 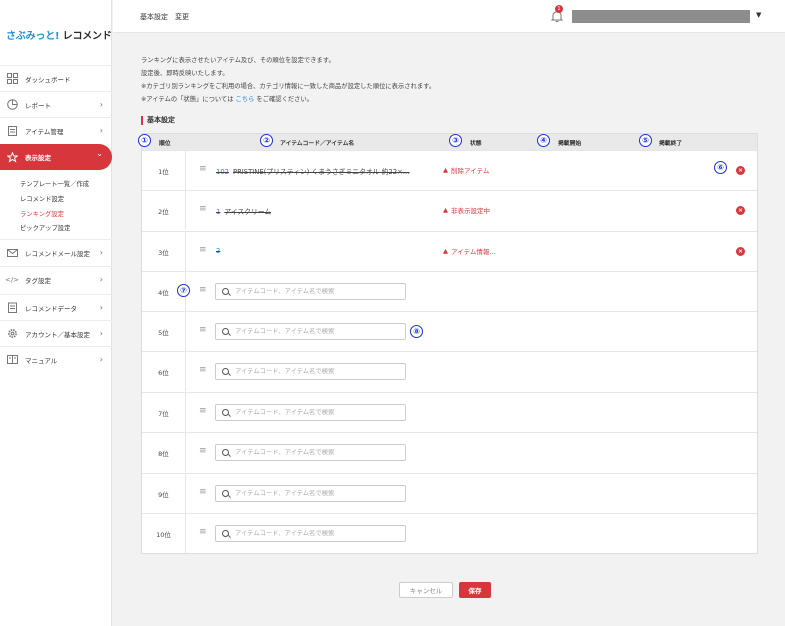 I want to click on subnav-template-list: テンプレート一覧／作成, so click(x=65, y=183).